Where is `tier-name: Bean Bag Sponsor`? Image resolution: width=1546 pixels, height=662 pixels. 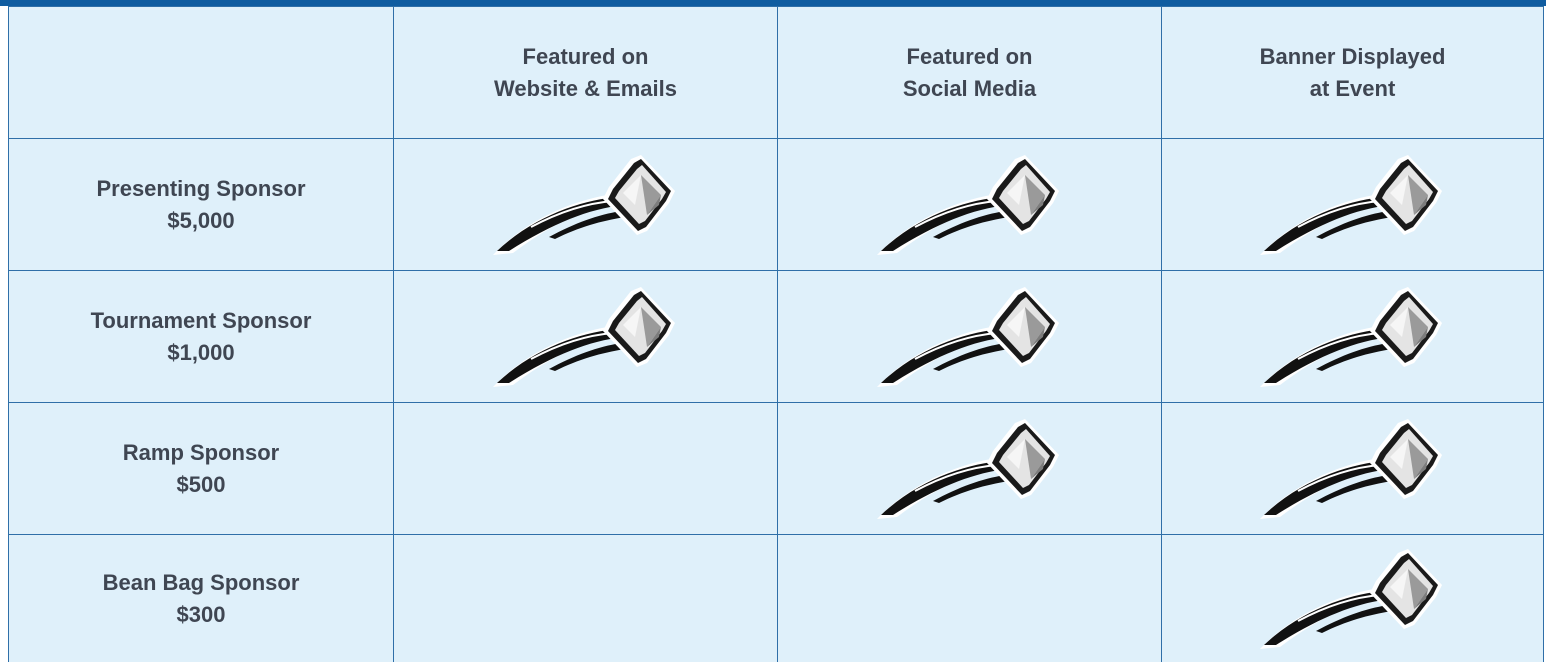
tier-name: Bean Bag Sponsor is located at coordinates (201, 582).